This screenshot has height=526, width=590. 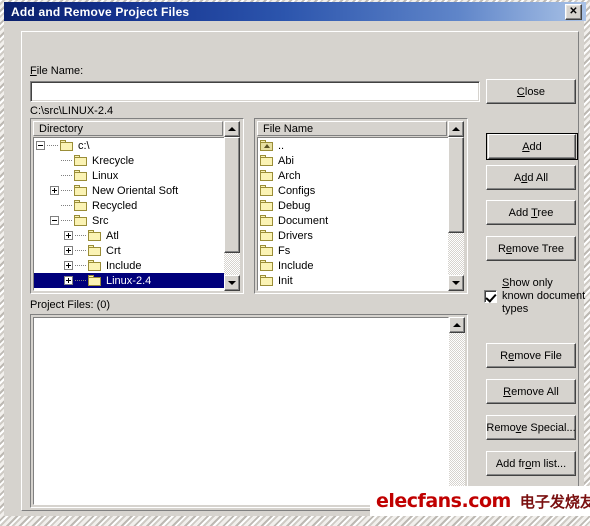 I want to click on directory-tree-item: New Oriental Soft, so click(x=129, y=190).